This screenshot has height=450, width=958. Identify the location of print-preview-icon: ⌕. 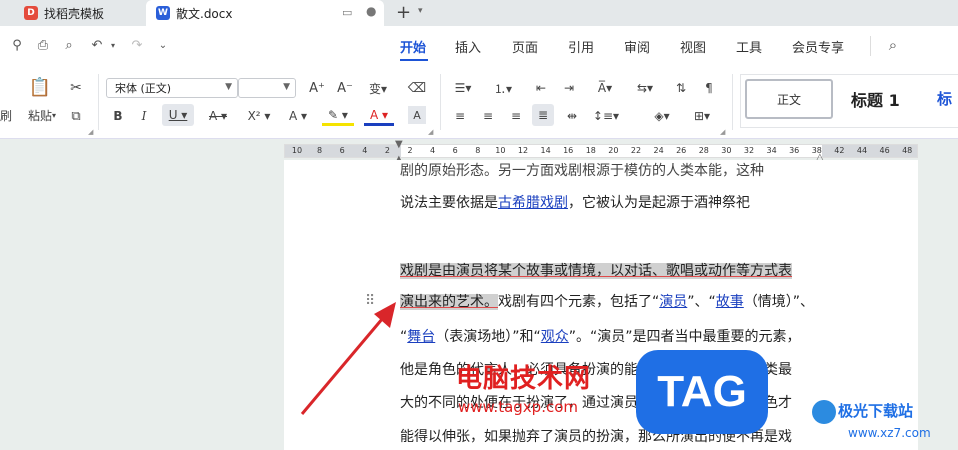
(69, 45).